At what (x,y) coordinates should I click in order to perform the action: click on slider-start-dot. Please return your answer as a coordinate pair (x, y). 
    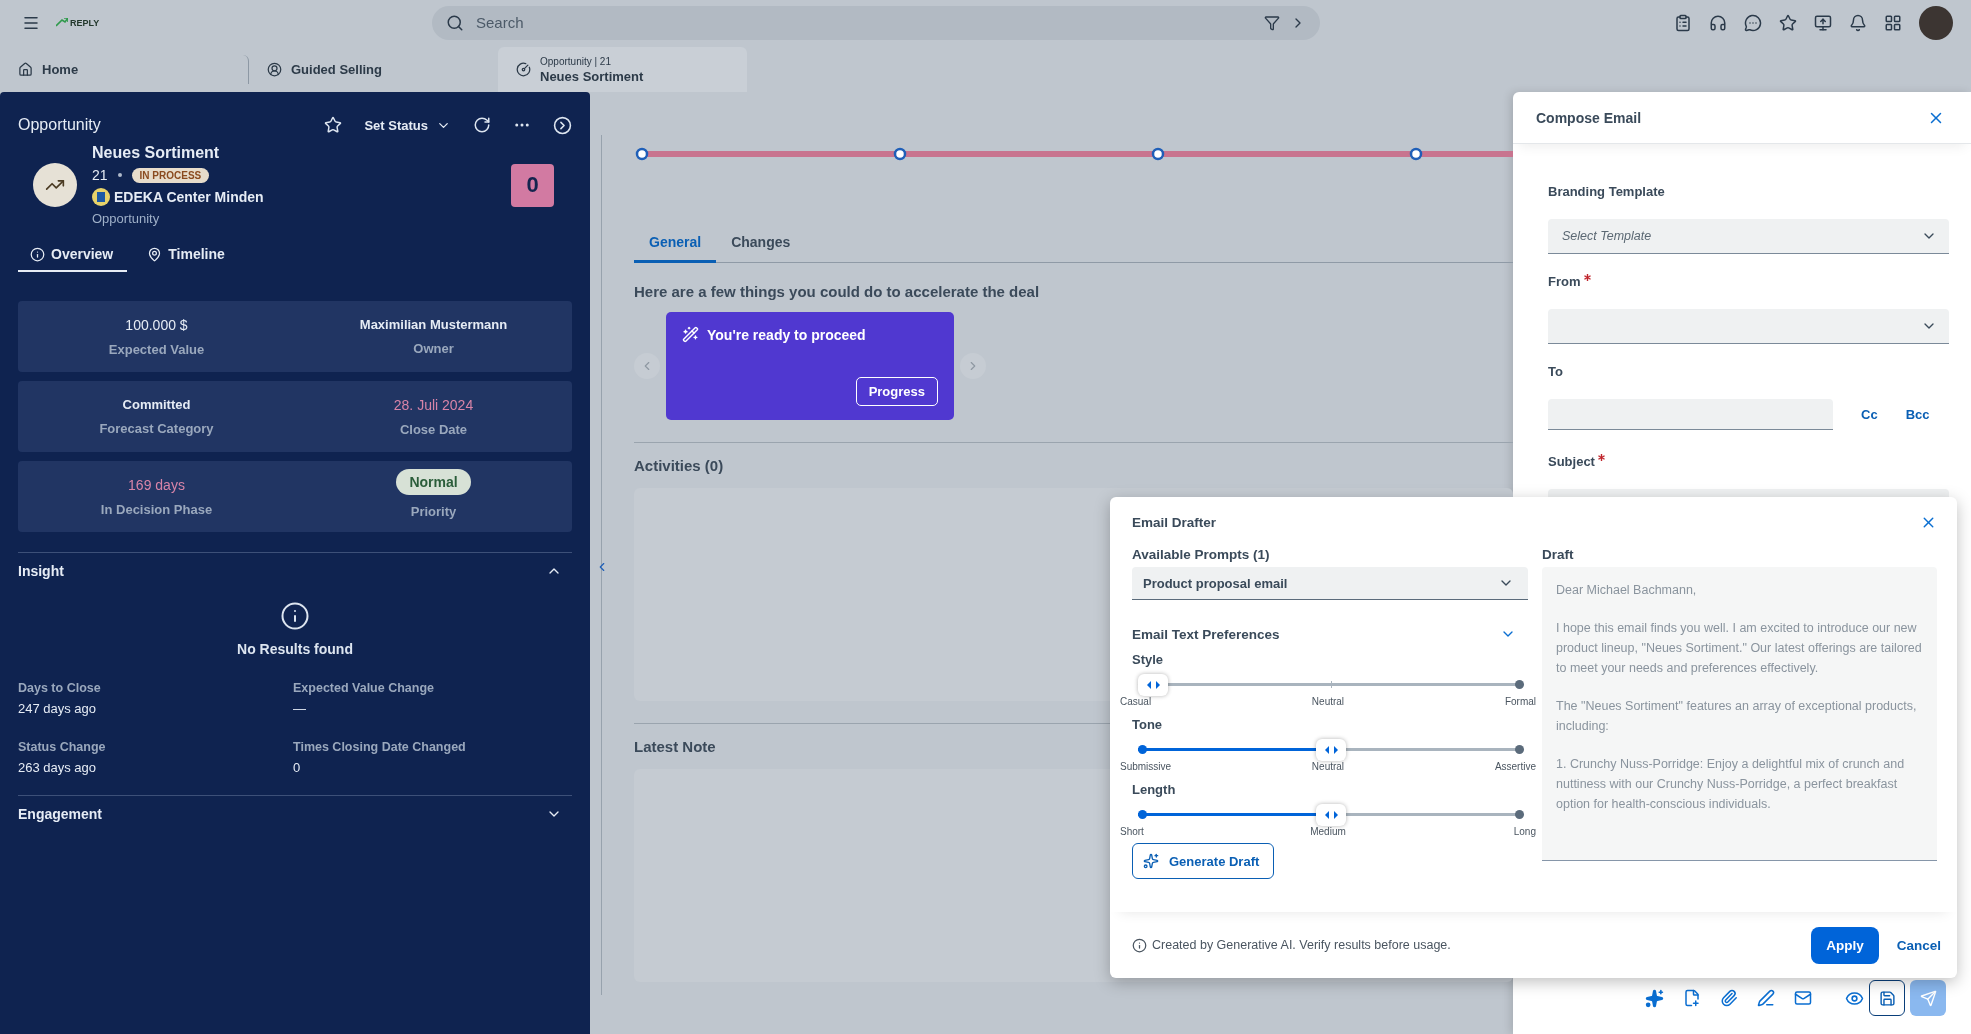
    Looking at the image, I should click on (1142, 814).